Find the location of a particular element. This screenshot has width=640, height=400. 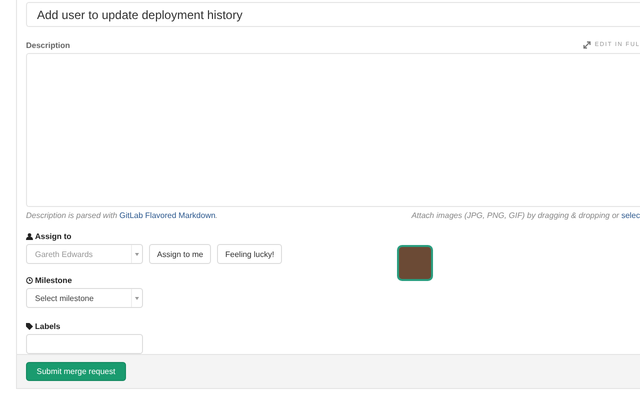

assign-label: Assign to is located at coordinates (53, 236).